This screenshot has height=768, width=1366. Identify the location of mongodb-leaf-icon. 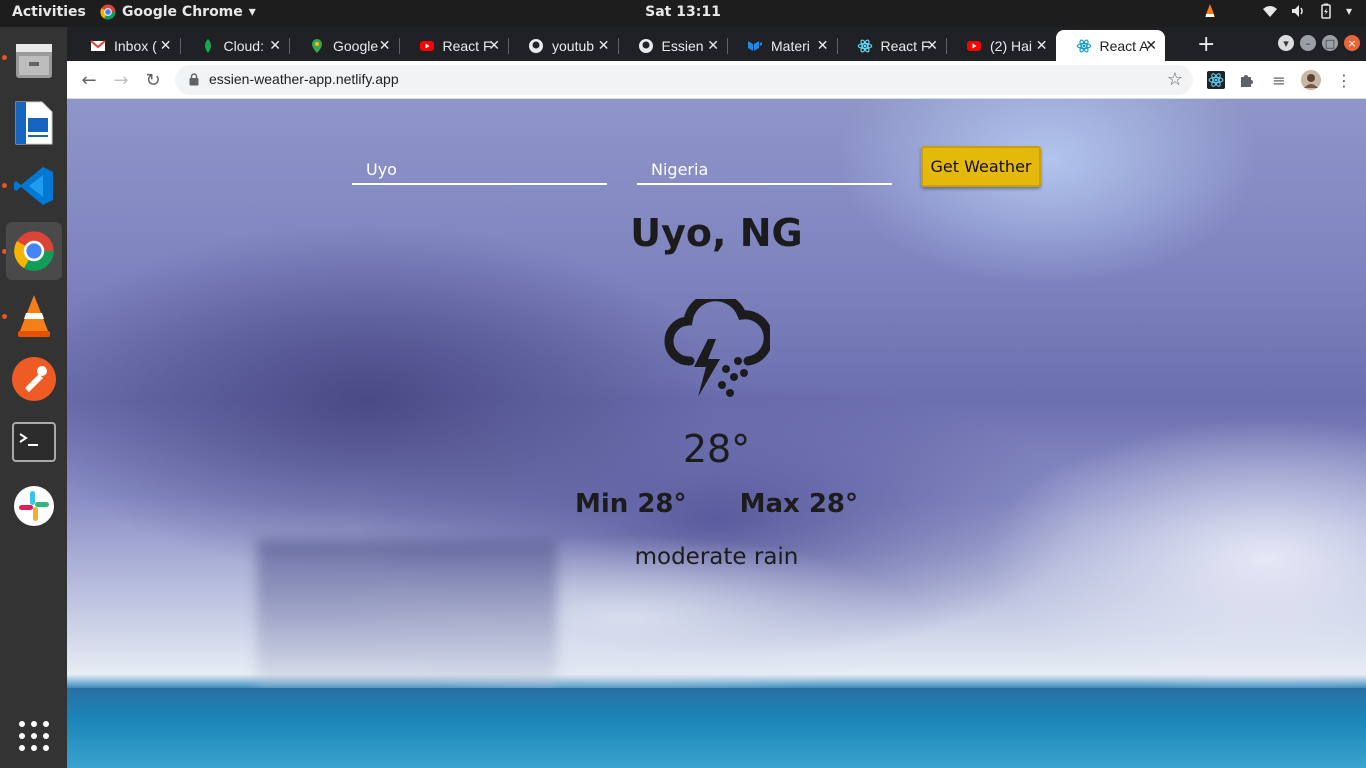
(208, 46).